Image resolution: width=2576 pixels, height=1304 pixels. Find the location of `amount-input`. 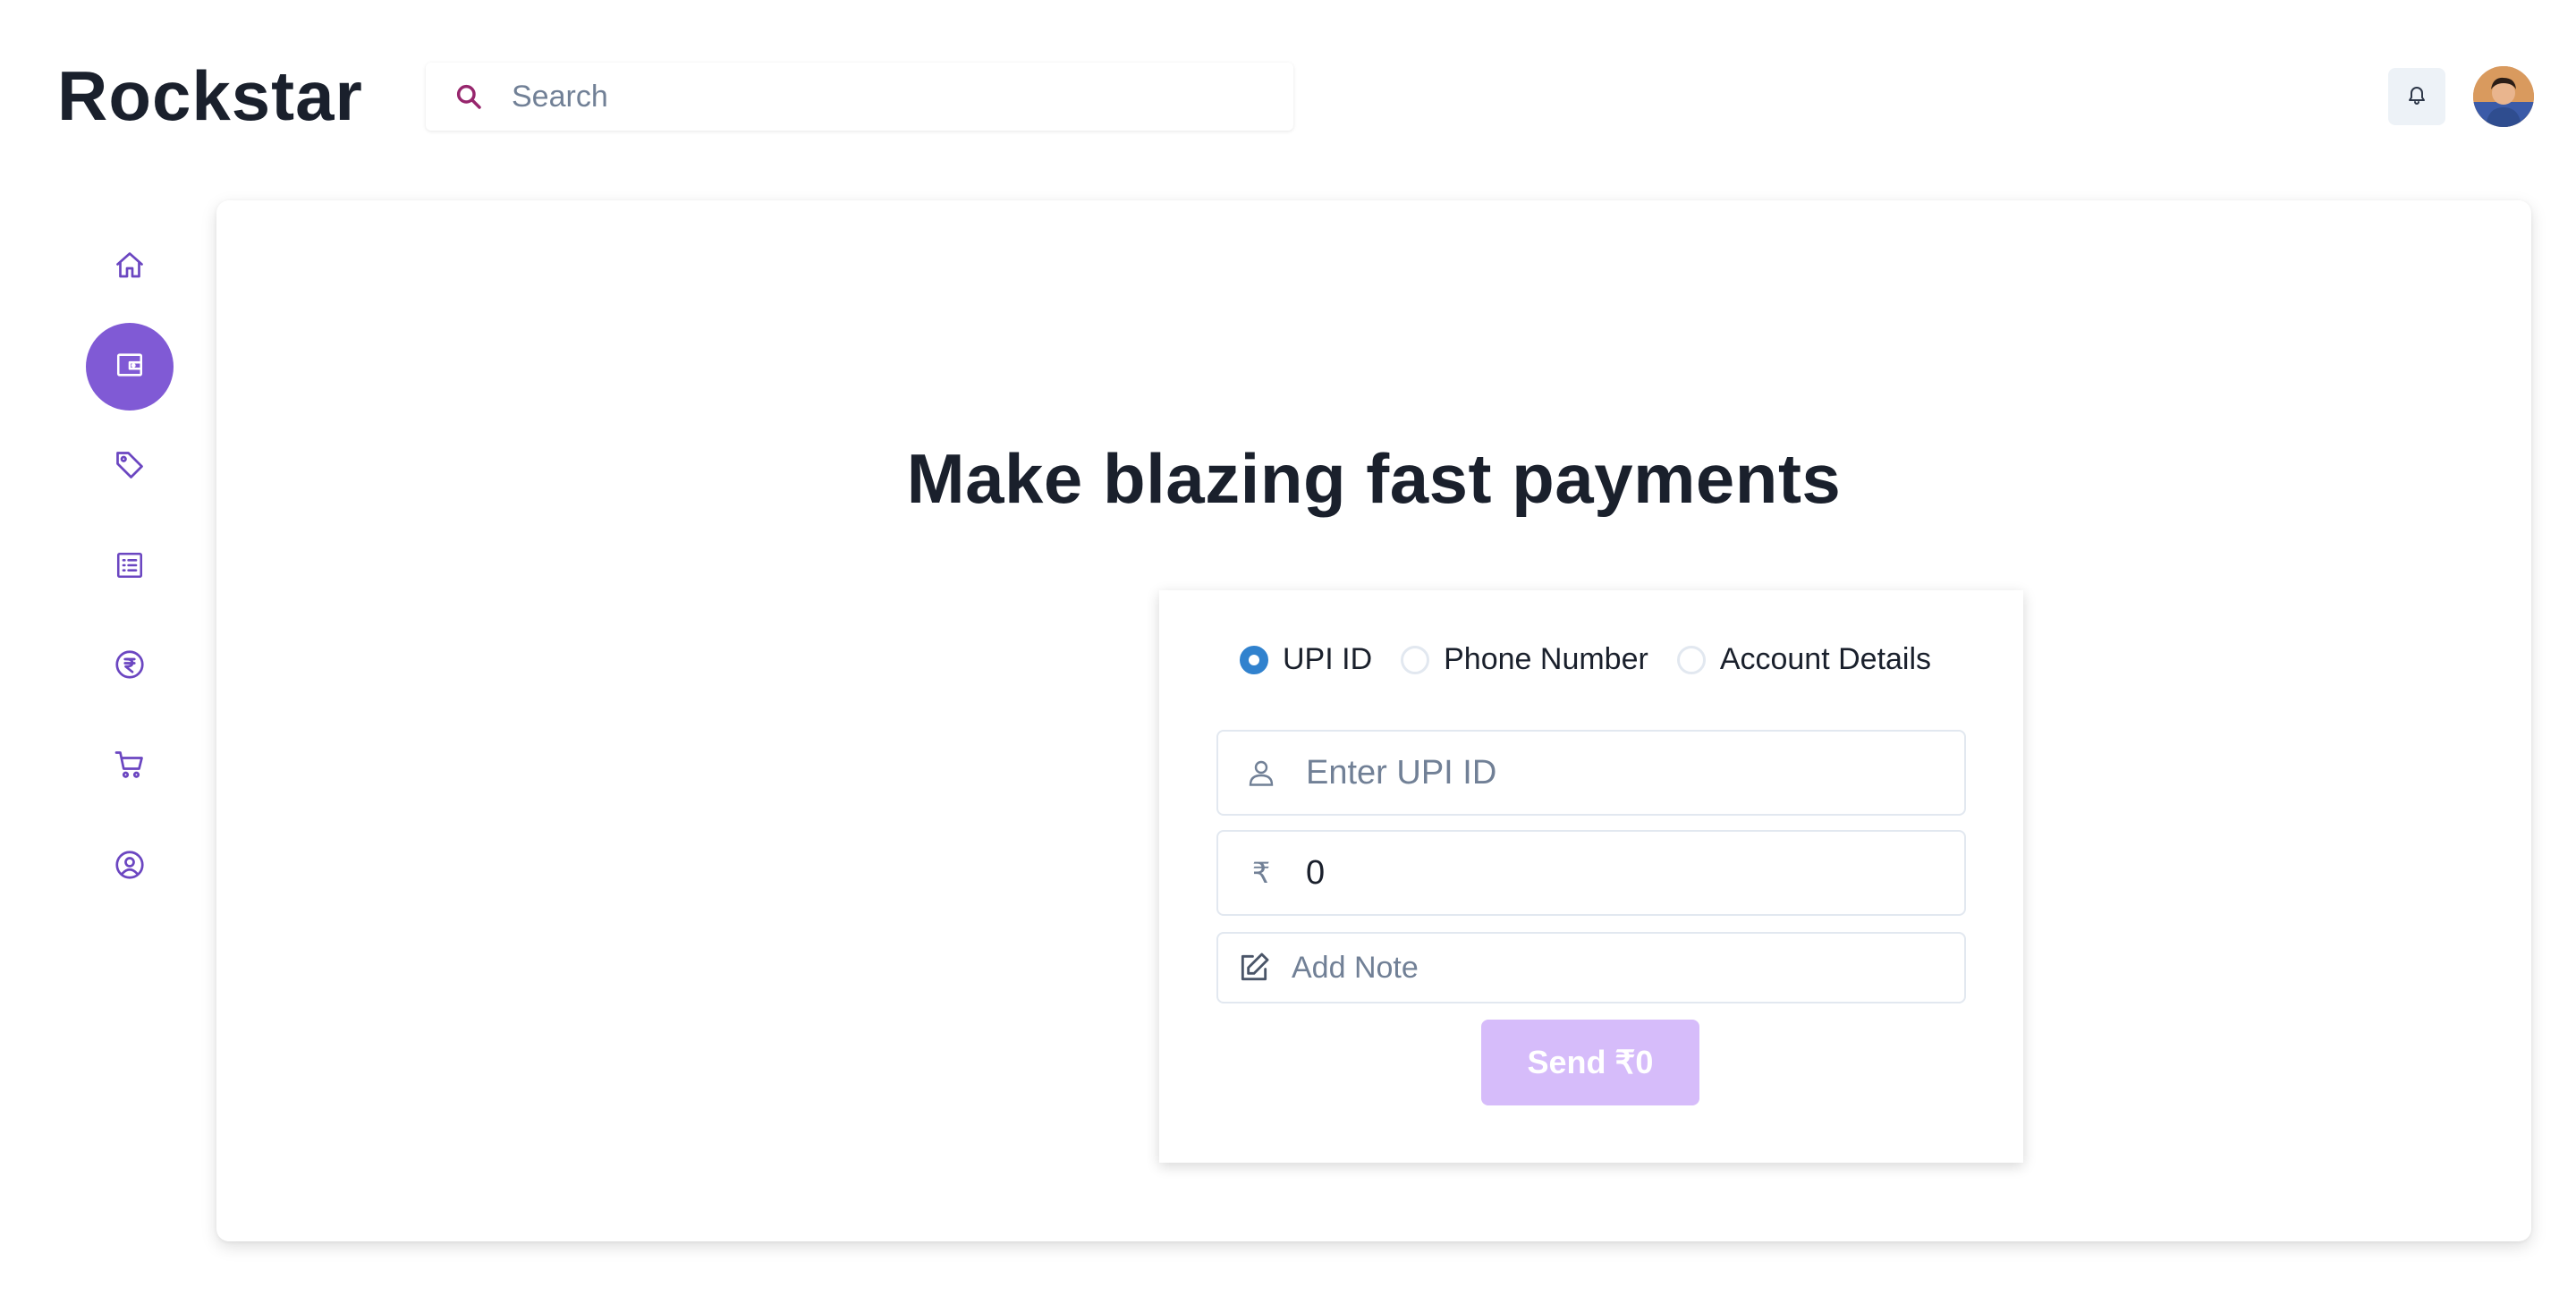

amount-input is located at coordinates (1617, 873).